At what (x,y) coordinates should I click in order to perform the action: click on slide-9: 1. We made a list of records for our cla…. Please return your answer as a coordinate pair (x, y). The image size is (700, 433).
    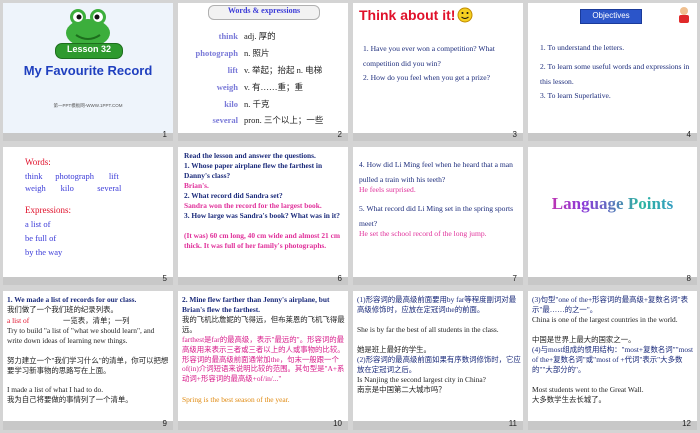
    Looking at the image, I should click on (88, 356).